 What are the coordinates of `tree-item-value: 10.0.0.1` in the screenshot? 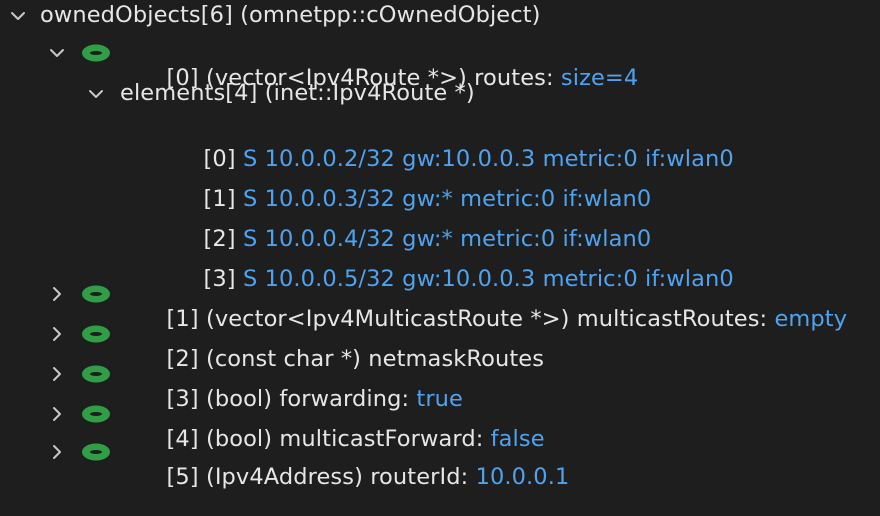 It's located at (522, 477).